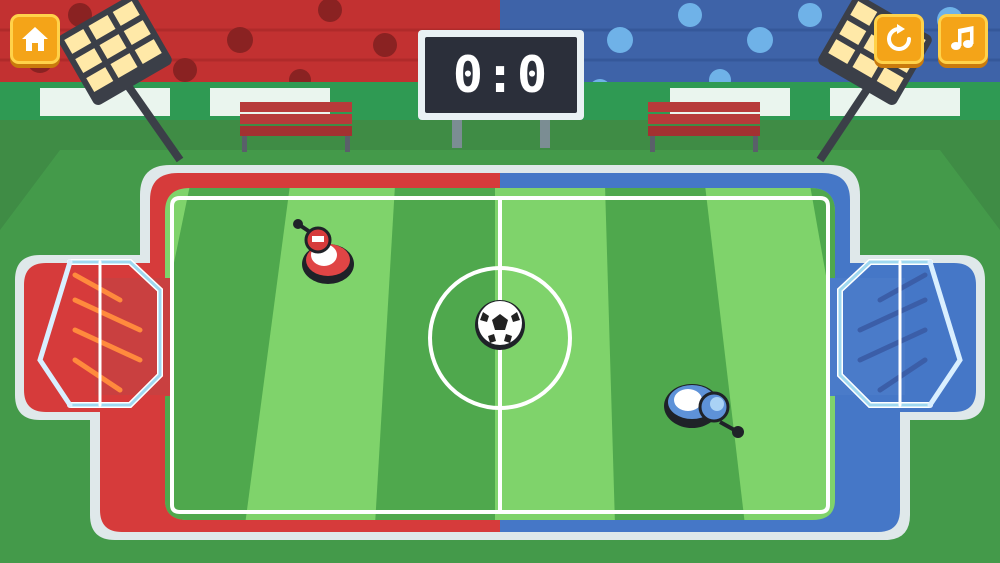  I want to click on restart-icon, so click(899, 37).